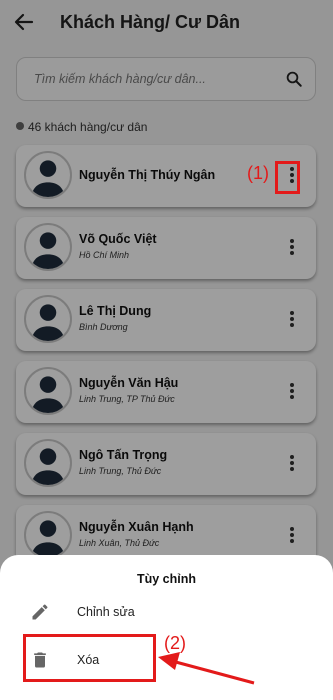  Describe the element at coordinates (206, 668) in the screenshot. I see `annotation-arrow-icon` at that location.